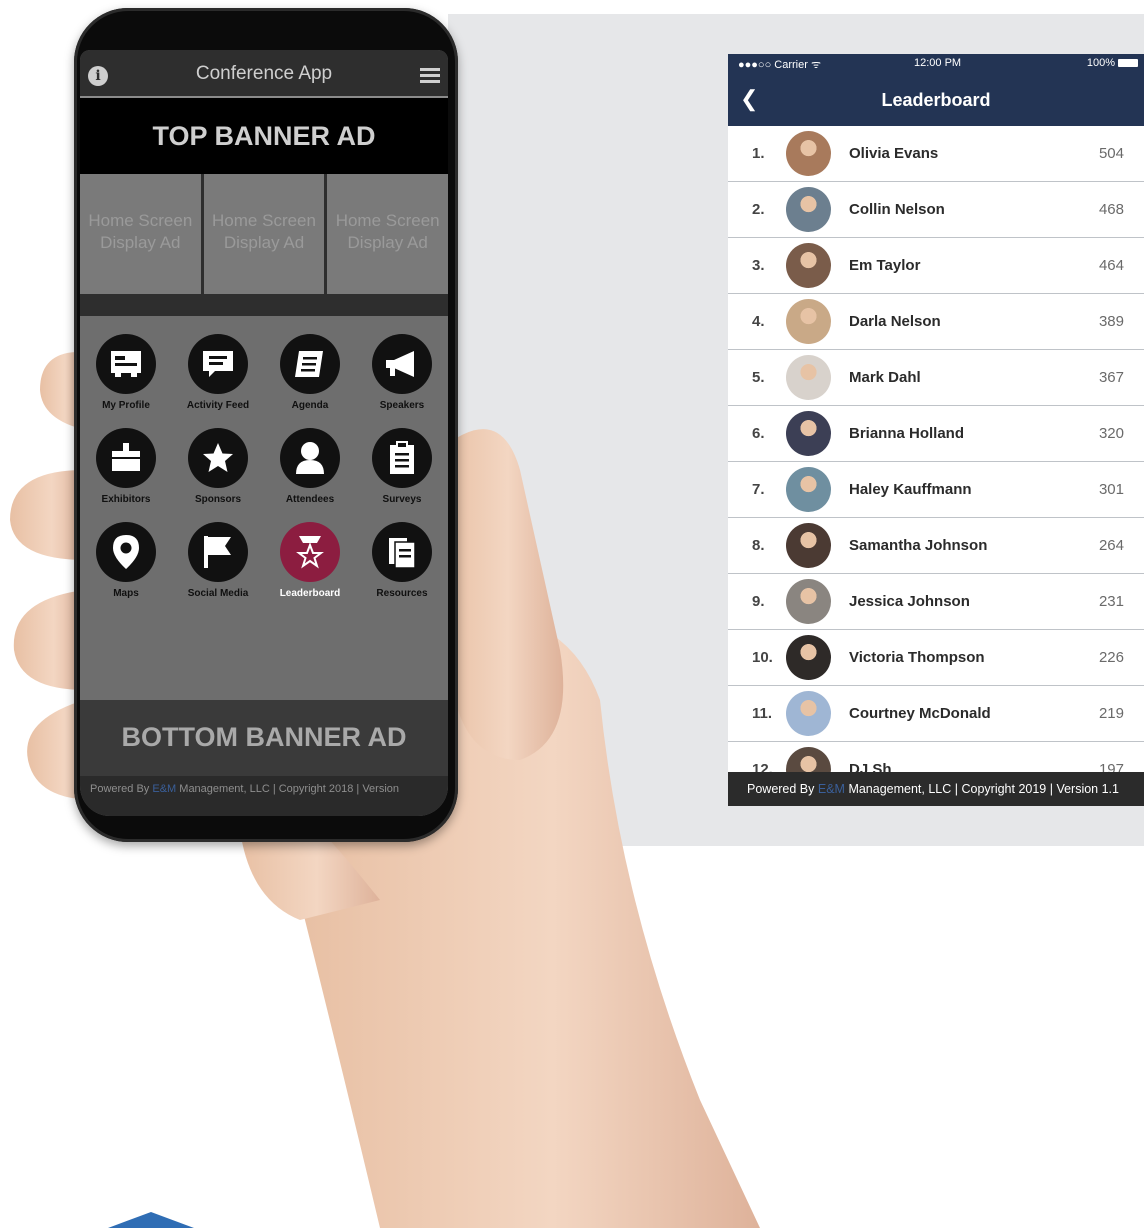 This screenshot has height=1228, width=1144. What do you see at coordinates (126, 593) in the screenshot?
I see `grid-item-label: Maps` at bounding box center [126, 593].